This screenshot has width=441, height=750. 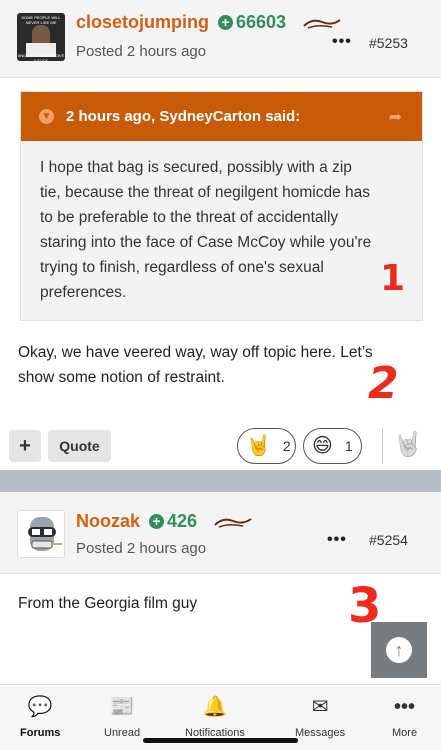 I want to click on nav-notifications: 🔔 Notifications, so click(x=215, y=717).